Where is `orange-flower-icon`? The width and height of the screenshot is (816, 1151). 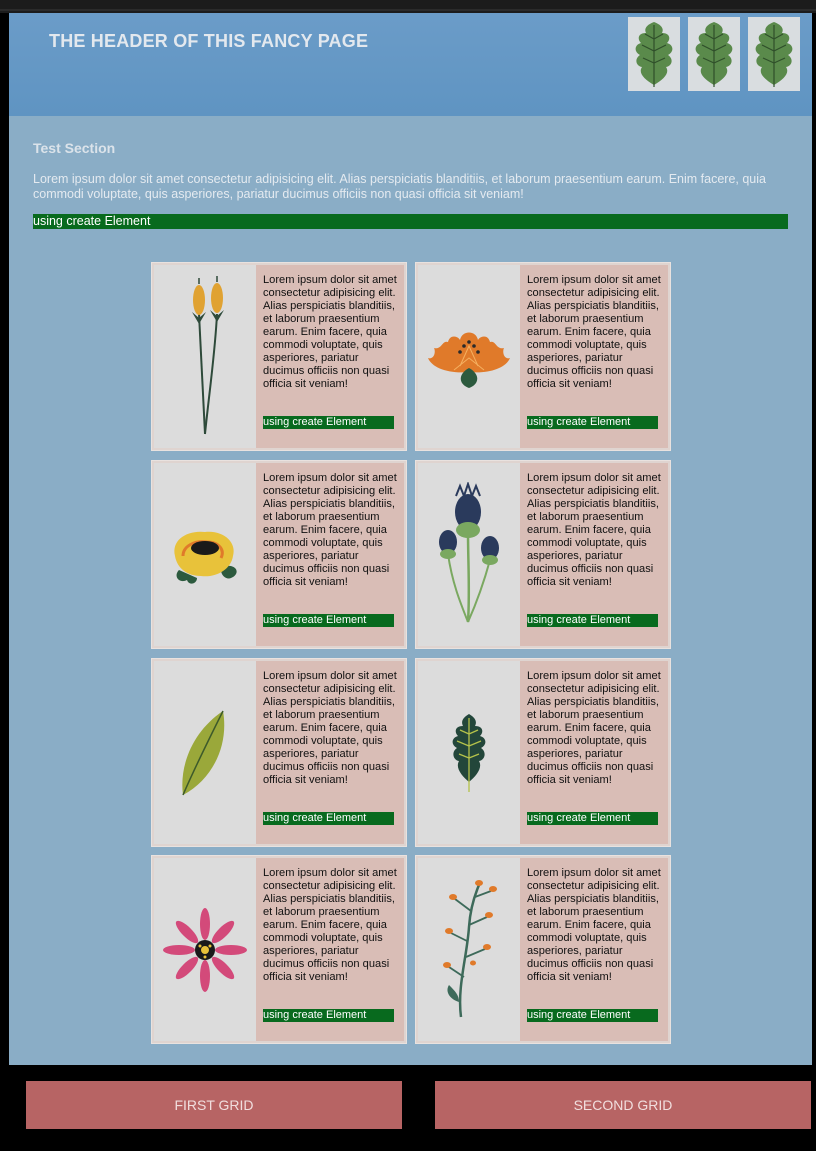
orange-flower-icon is located at coordinates (469, 356).